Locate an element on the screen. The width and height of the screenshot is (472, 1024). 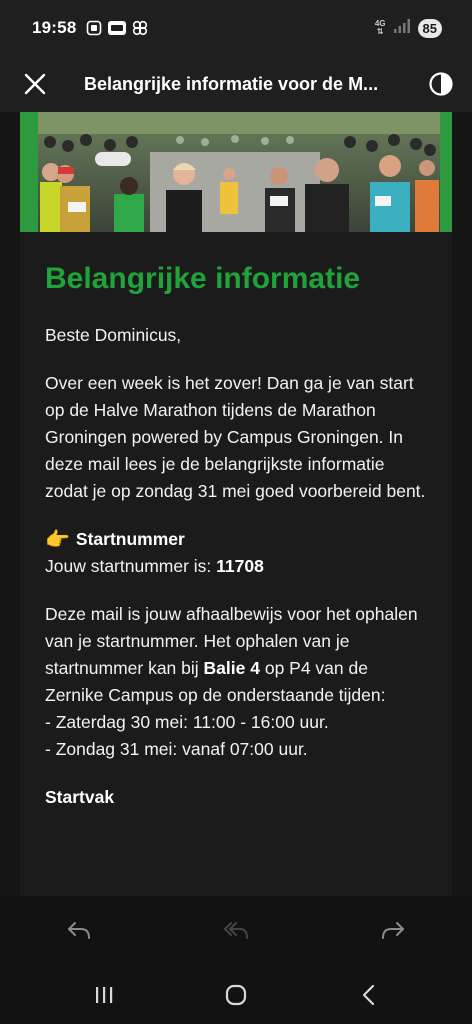
startnummer-line: Jouw startnummer is: 11708 is located at coordinates (236, 566).